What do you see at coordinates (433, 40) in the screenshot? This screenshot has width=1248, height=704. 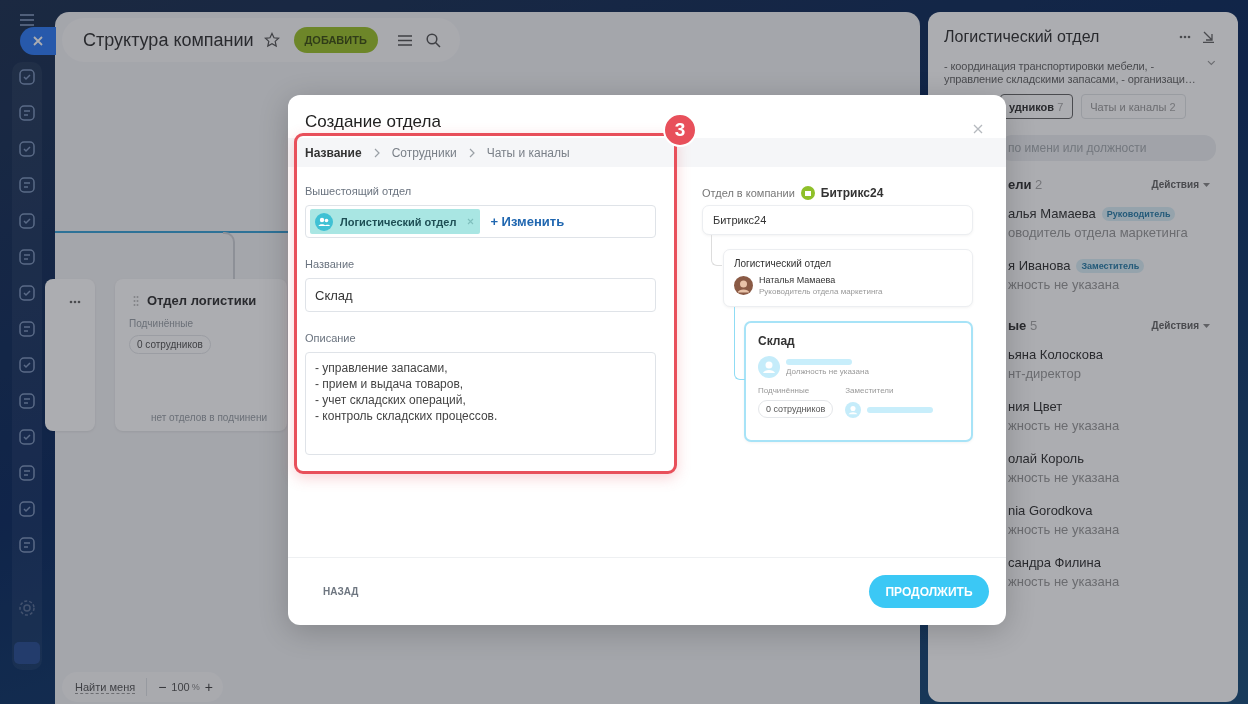 I see `search-icon` at bounding box center [433, 40].